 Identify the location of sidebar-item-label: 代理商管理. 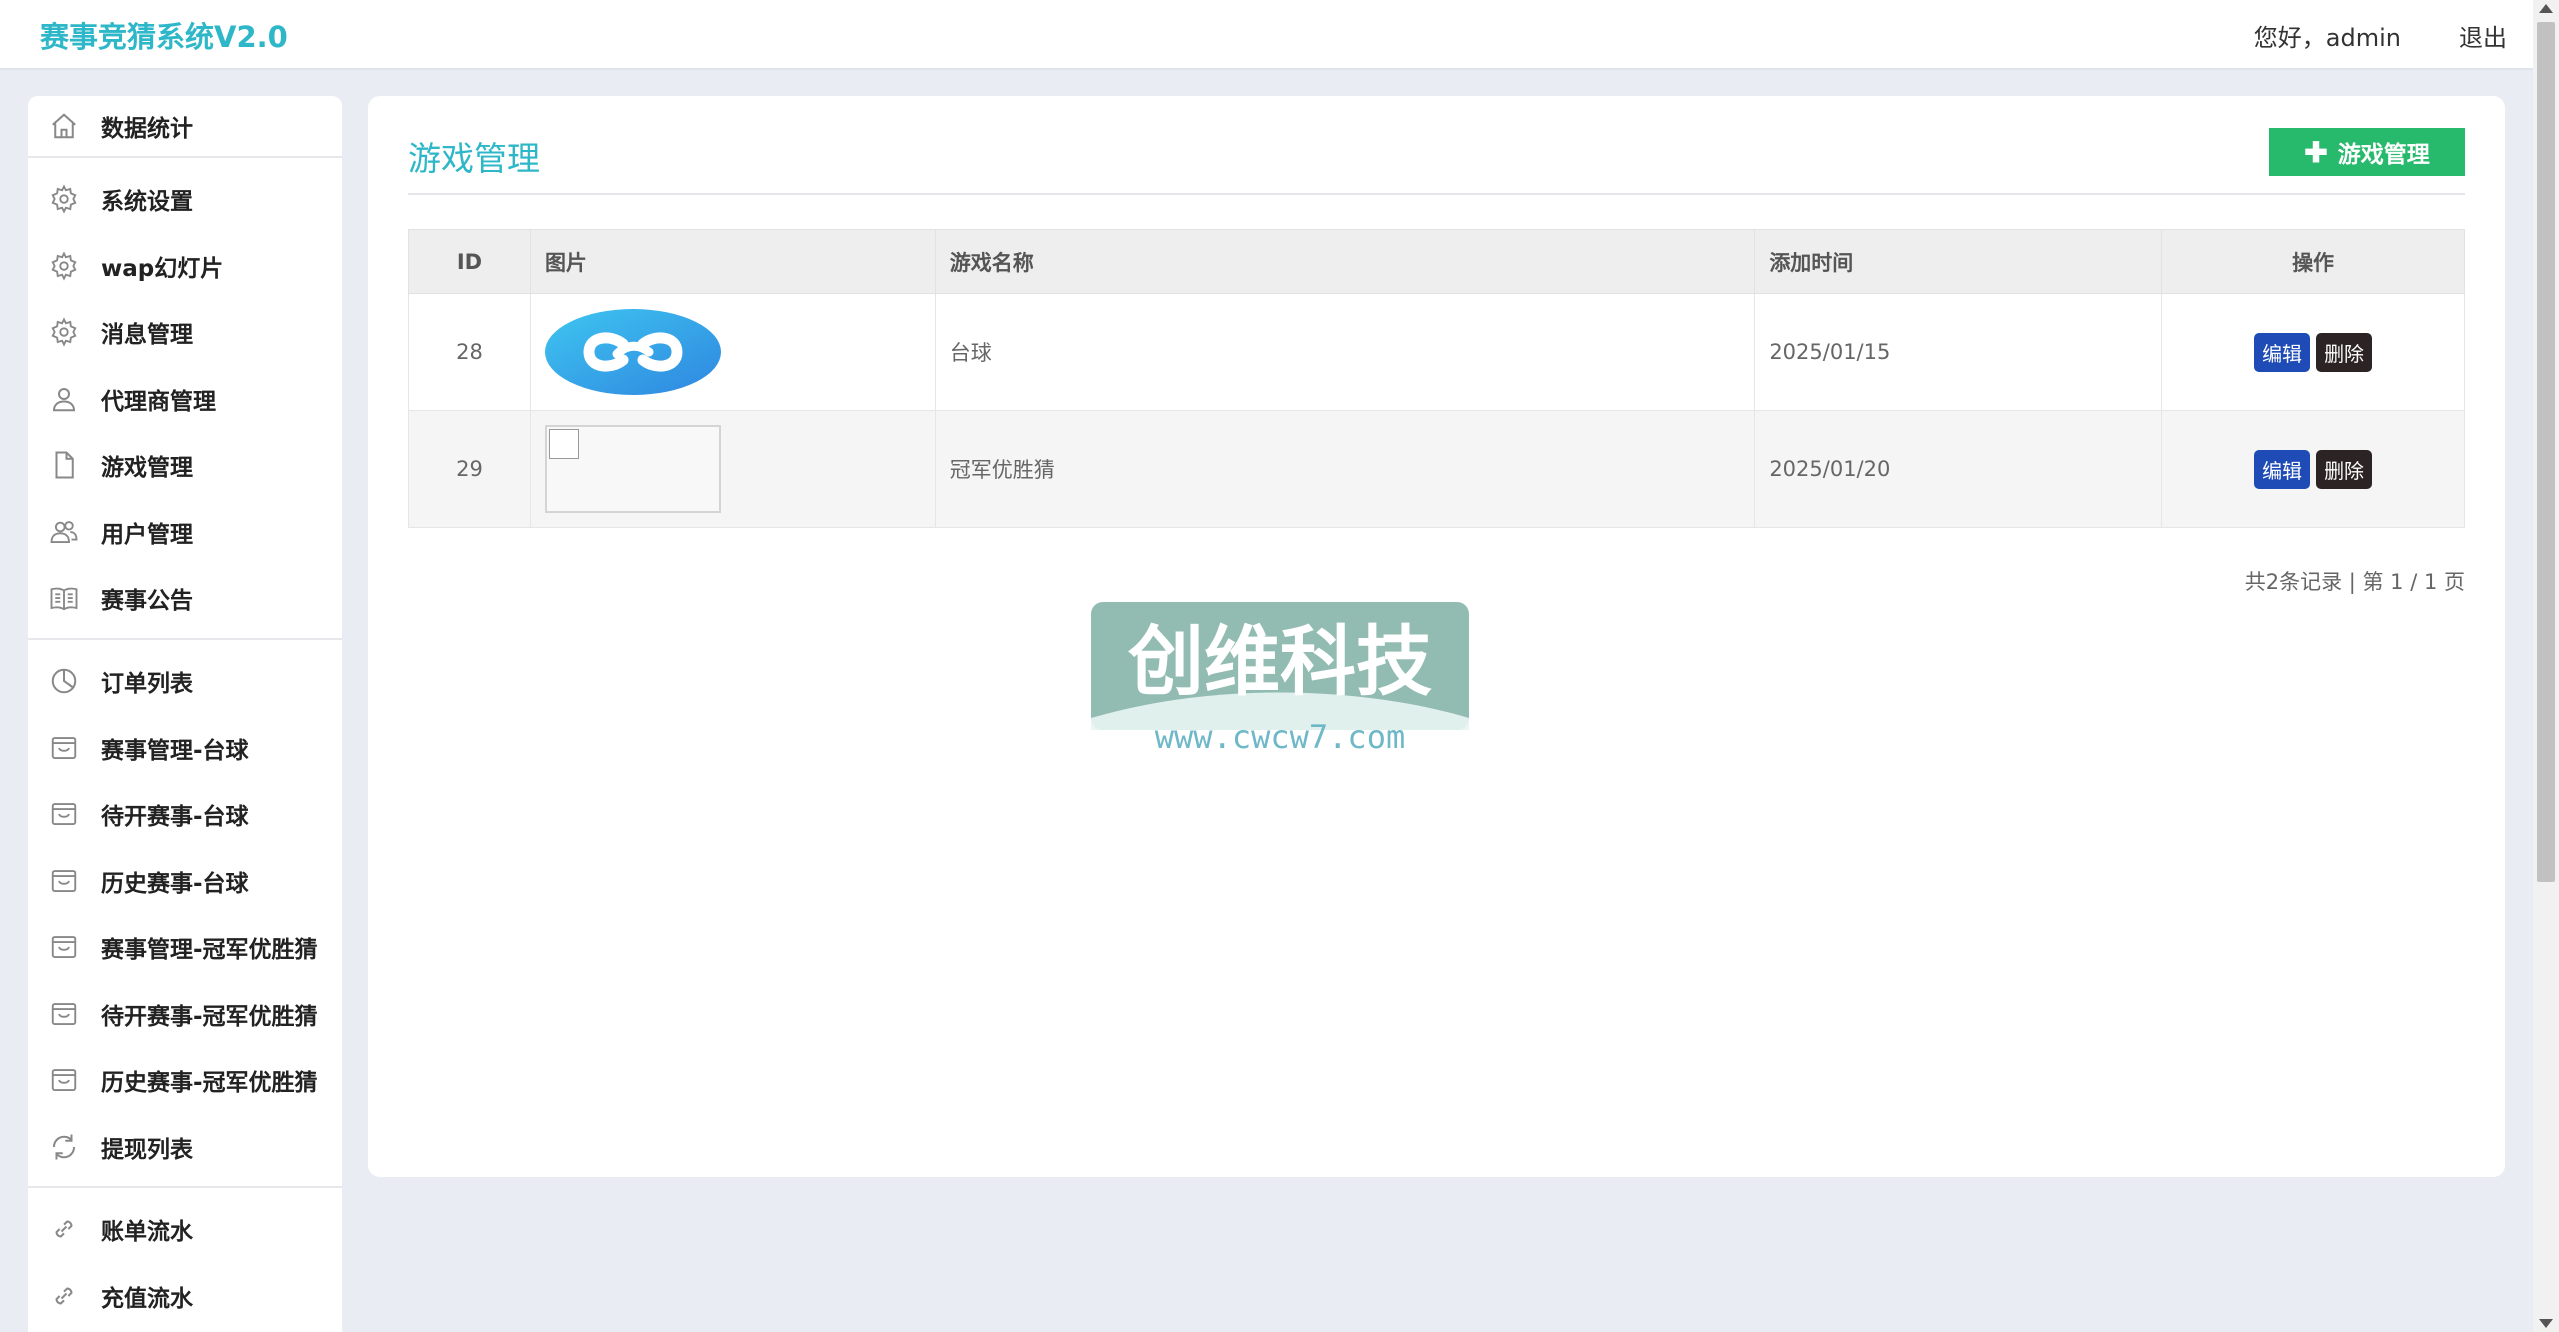
(158, 402).